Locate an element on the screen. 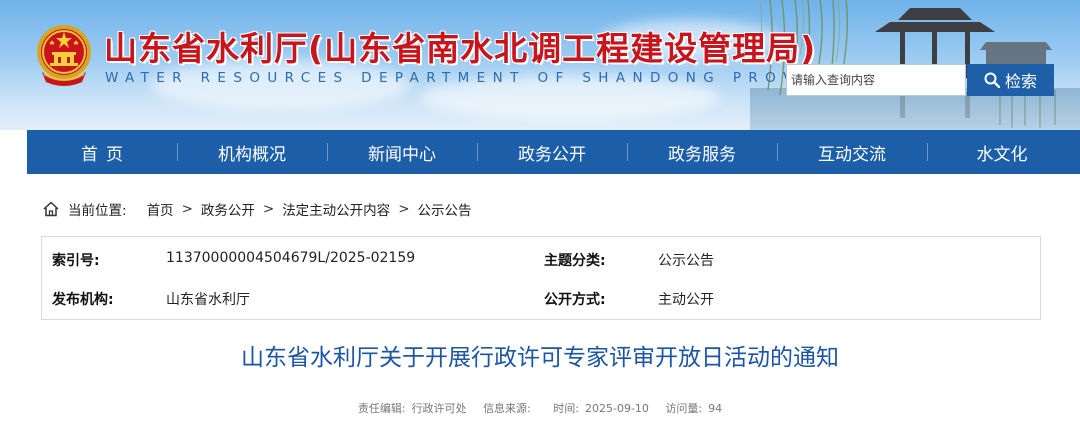 Image resolution: width=1080 pixels, height=422 pixels. disclosure-method-label: 公开方式: is located at coordinates (575, 300).